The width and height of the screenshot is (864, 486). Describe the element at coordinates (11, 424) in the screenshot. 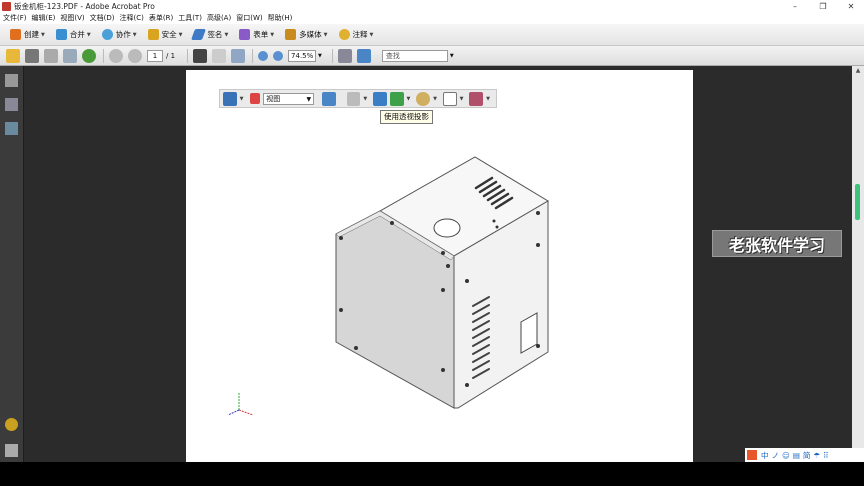

I see `comments-panel-icon` at that location.